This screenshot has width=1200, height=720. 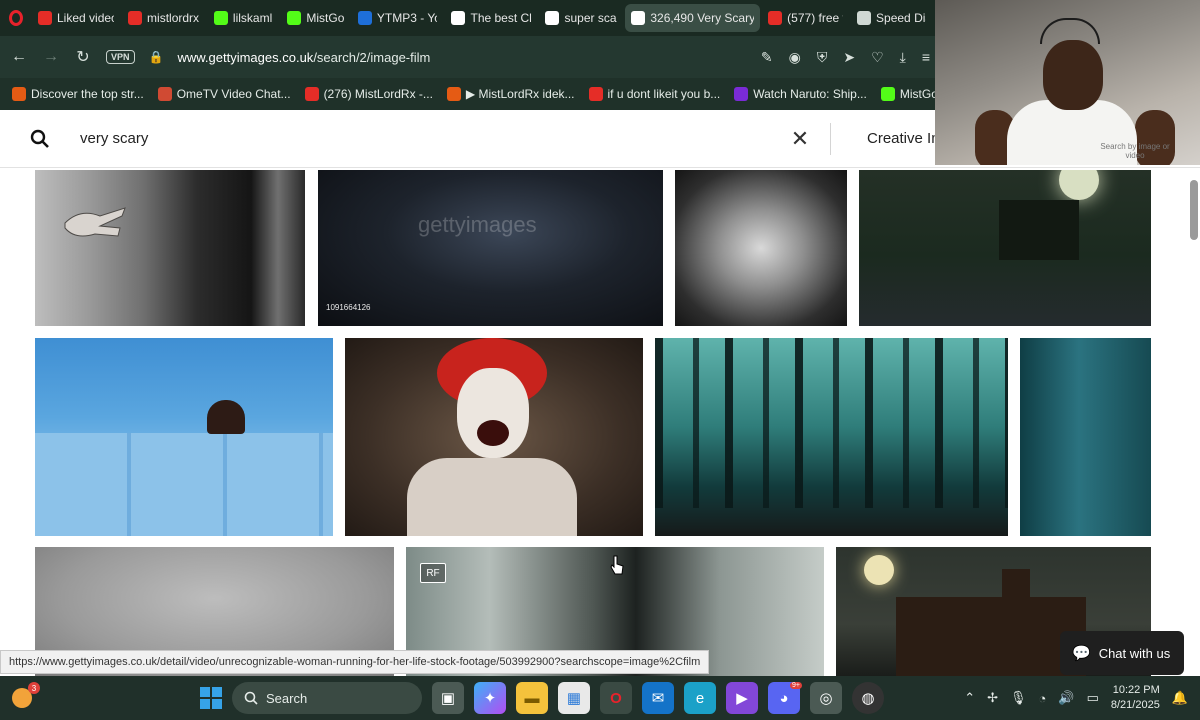 What do you see at coordinates (887, 94) in the screenshot?
I see `bookmark-kick-icon` at bounding box center [887, 94].